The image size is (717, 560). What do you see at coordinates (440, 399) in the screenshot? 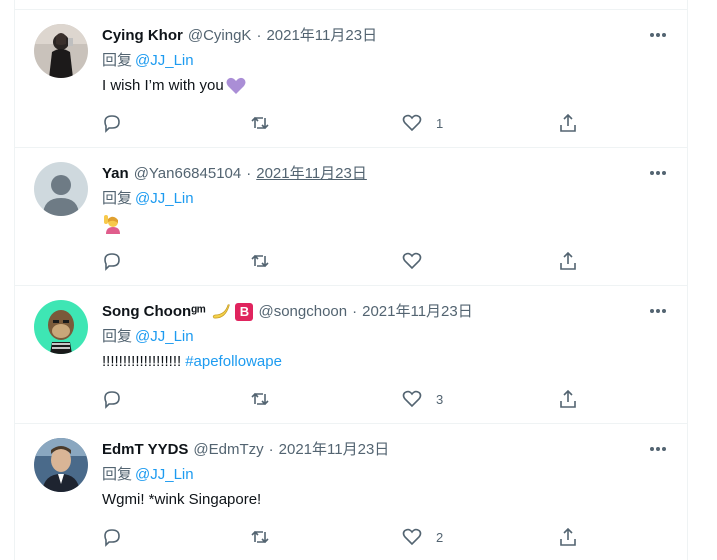
I see `like-count: 3` at bounding box center [440, 399].